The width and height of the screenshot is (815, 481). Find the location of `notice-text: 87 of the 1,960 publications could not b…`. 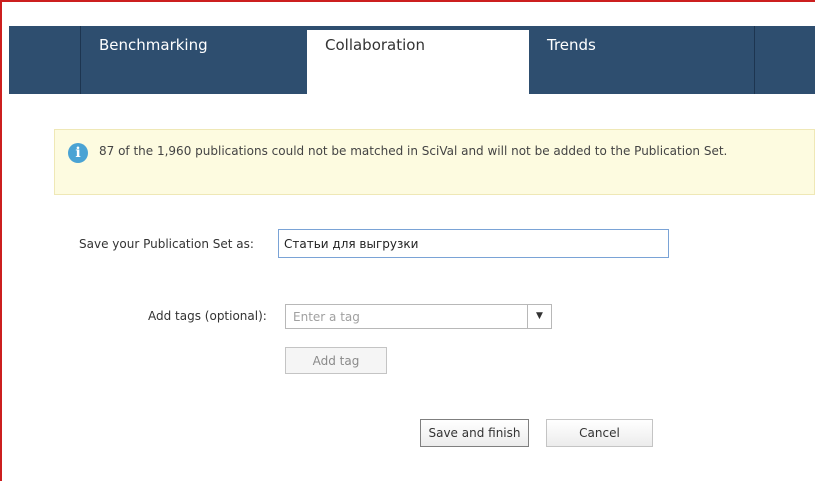

notice-text: 87 of the 1,960 publications could not b… is located at coordinates (413, 151).